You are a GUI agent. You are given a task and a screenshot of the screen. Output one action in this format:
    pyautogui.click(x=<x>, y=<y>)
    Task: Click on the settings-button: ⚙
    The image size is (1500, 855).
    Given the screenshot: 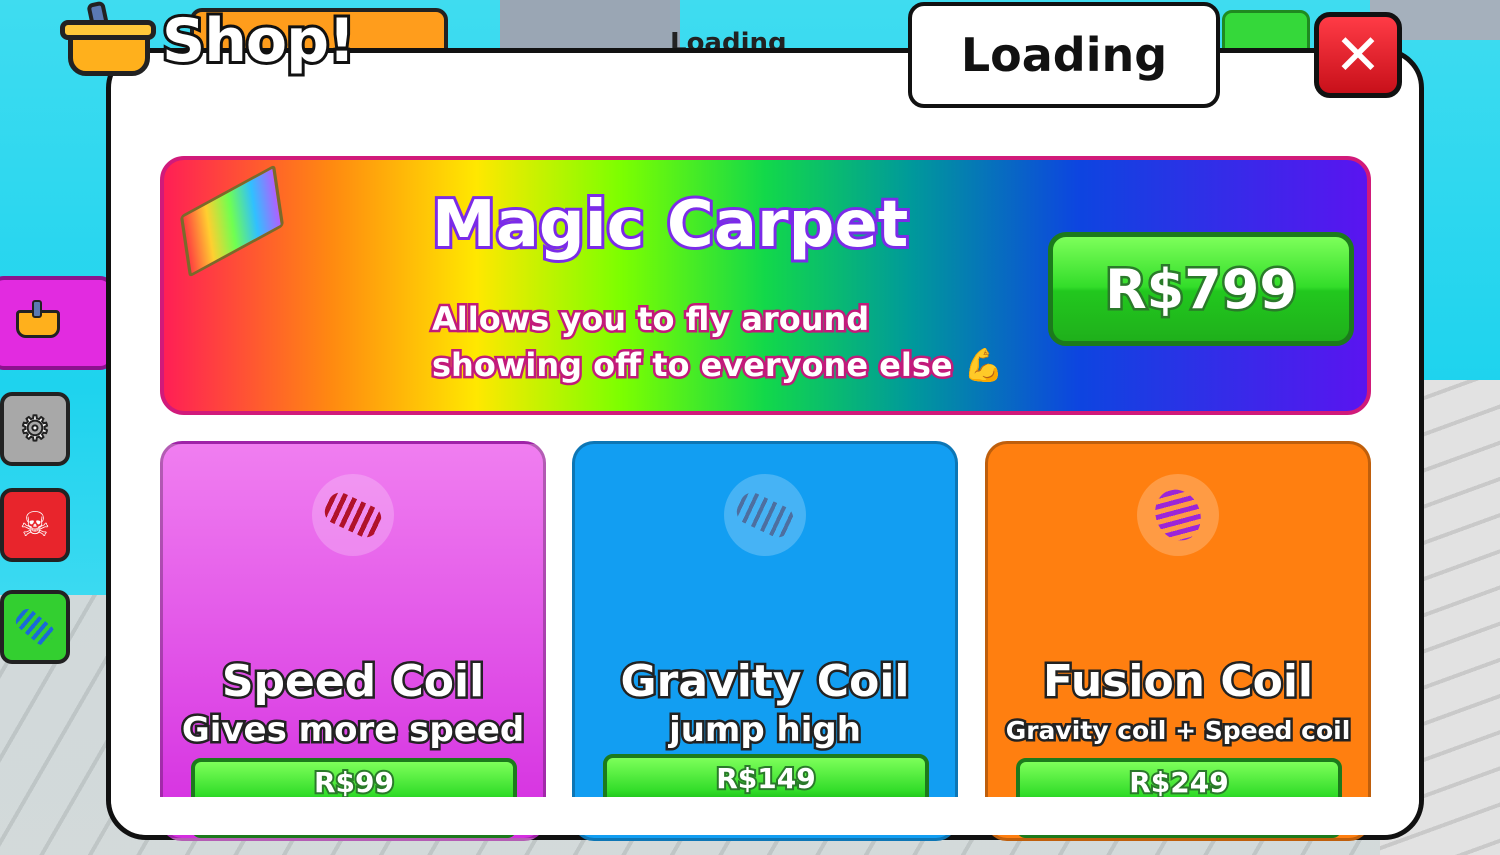 What is the action you would take?
    pyautogui.click(x=35, y=429)
    